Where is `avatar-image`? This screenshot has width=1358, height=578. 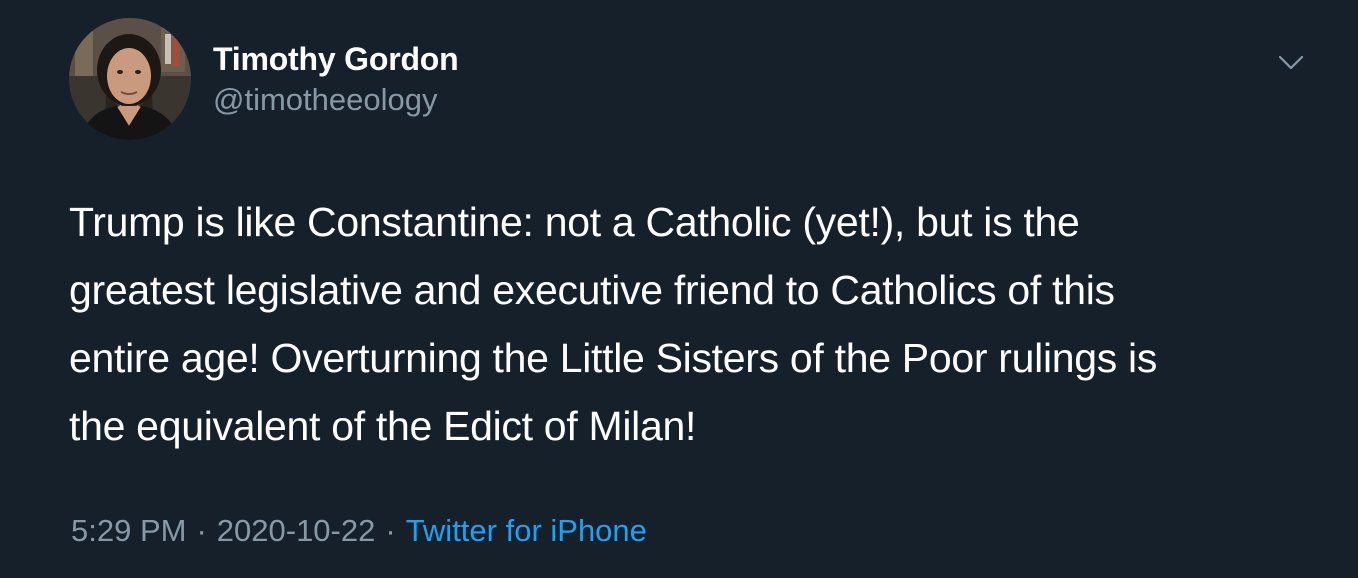 avatar-image is located at coordinates (130, 79).